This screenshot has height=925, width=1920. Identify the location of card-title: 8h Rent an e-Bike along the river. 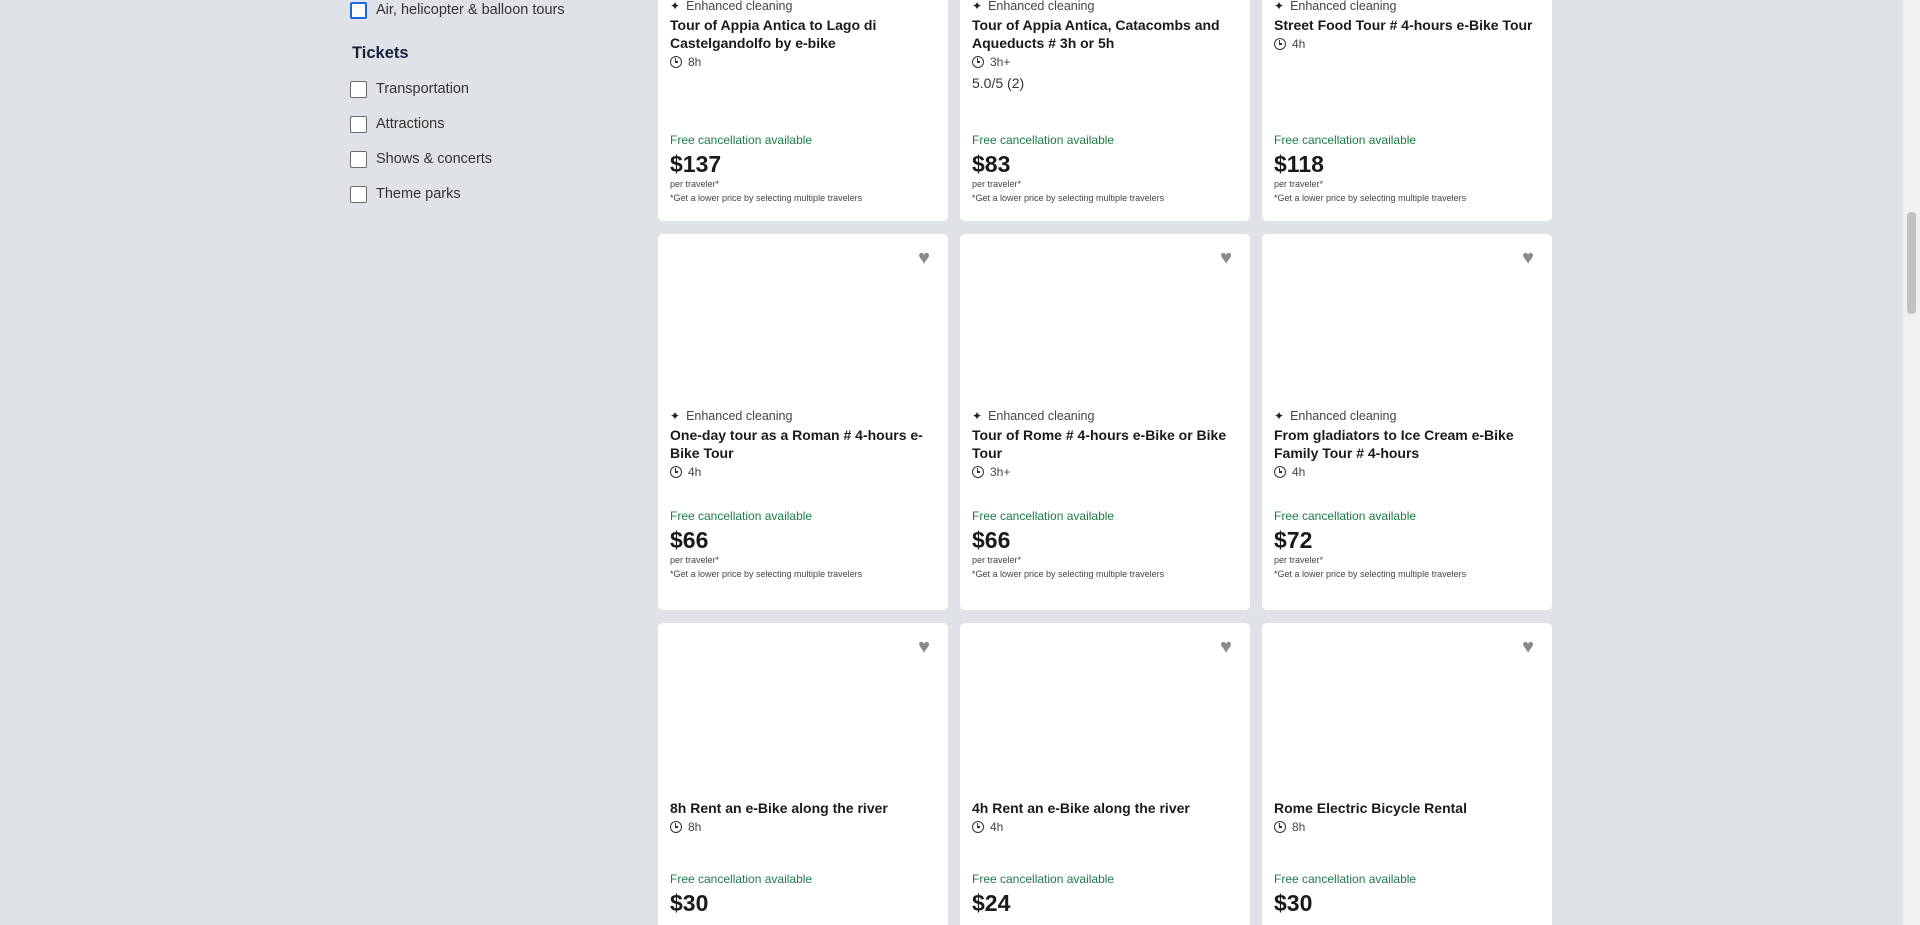
(803, 808).